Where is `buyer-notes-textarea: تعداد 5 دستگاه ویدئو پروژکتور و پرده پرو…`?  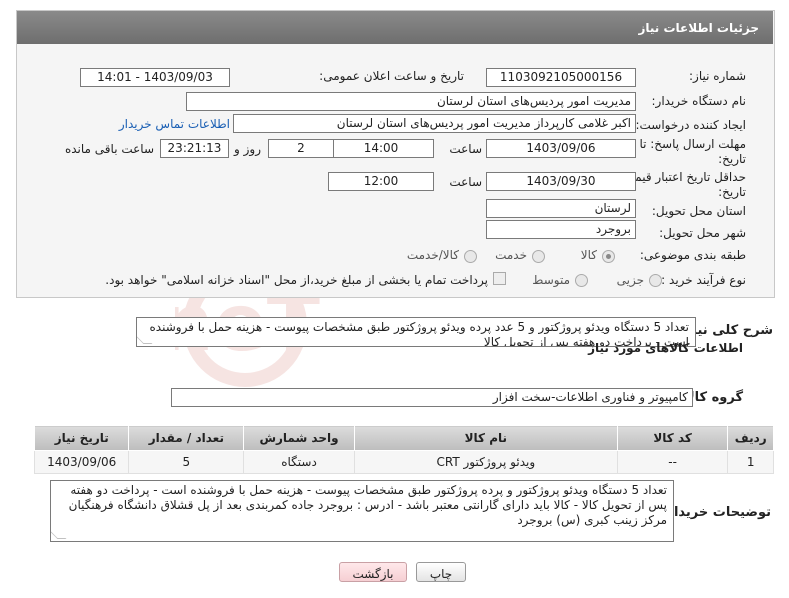 buyer-notes-textarea: تعداد 5 دستگاه ویدئو پروژکتور و پرده پرو… is located at coordinates (362, 511).